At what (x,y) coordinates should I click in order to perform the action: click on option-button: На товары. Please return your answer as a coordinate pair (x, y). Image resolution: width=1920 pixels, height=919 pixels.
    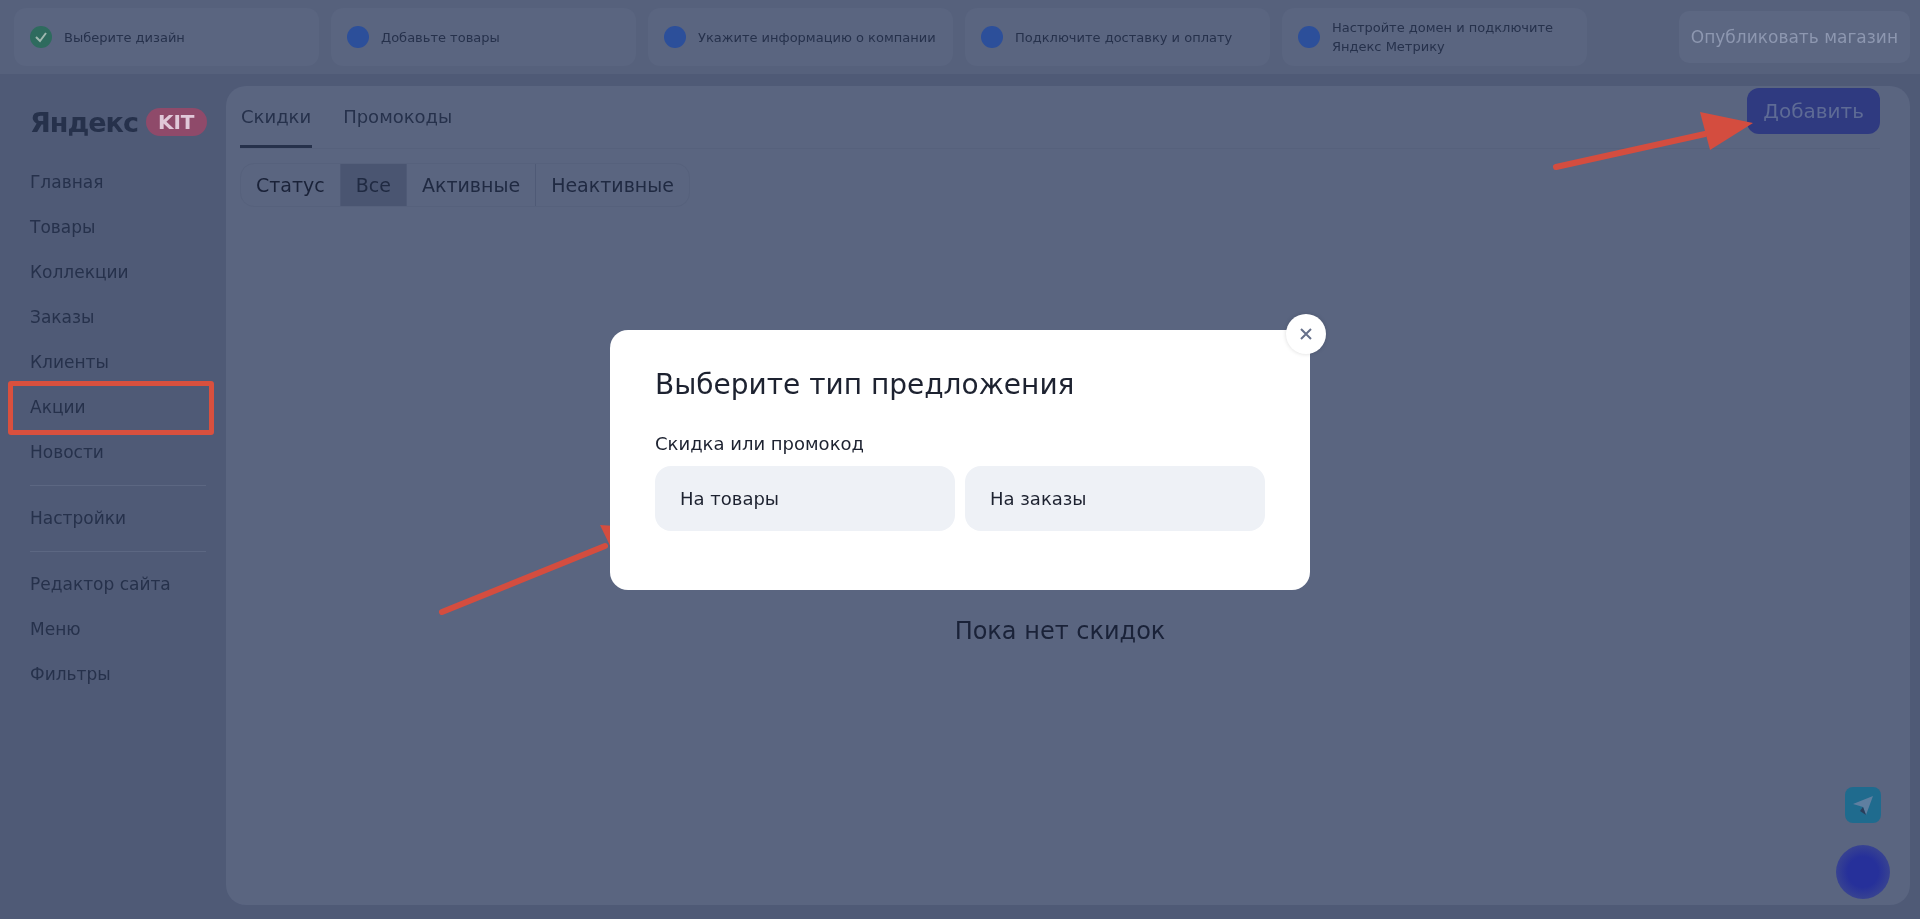
    Looking at the image, I should click on (805, 498).